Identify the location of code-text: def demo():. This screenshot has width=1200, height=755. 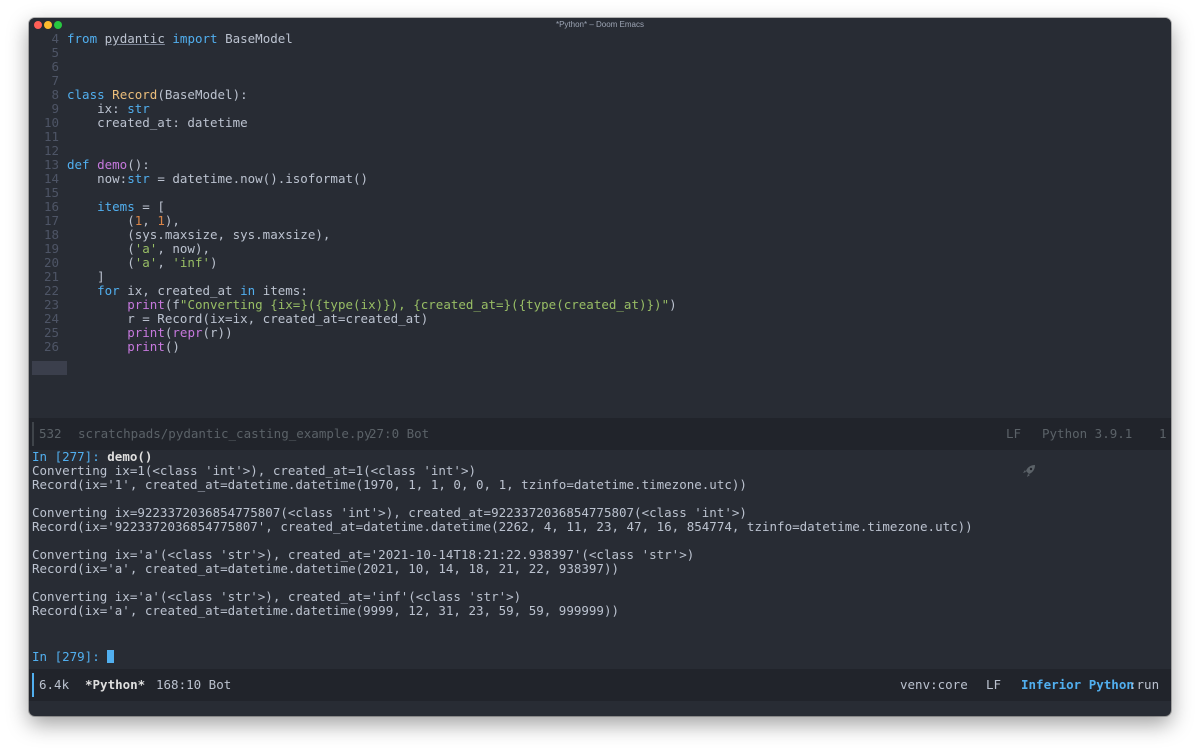
(108, 164).